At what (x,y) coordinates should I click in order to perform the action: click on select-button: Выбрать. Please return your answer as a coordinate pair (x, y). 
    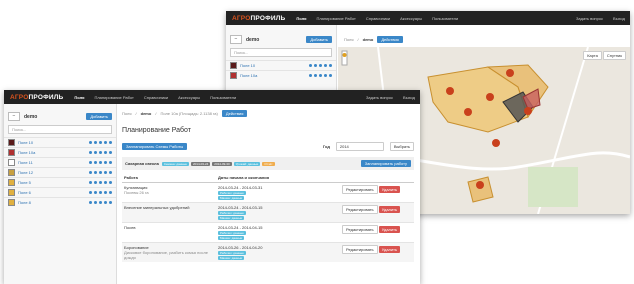
    Looking at the image, I should click on (401, 146).